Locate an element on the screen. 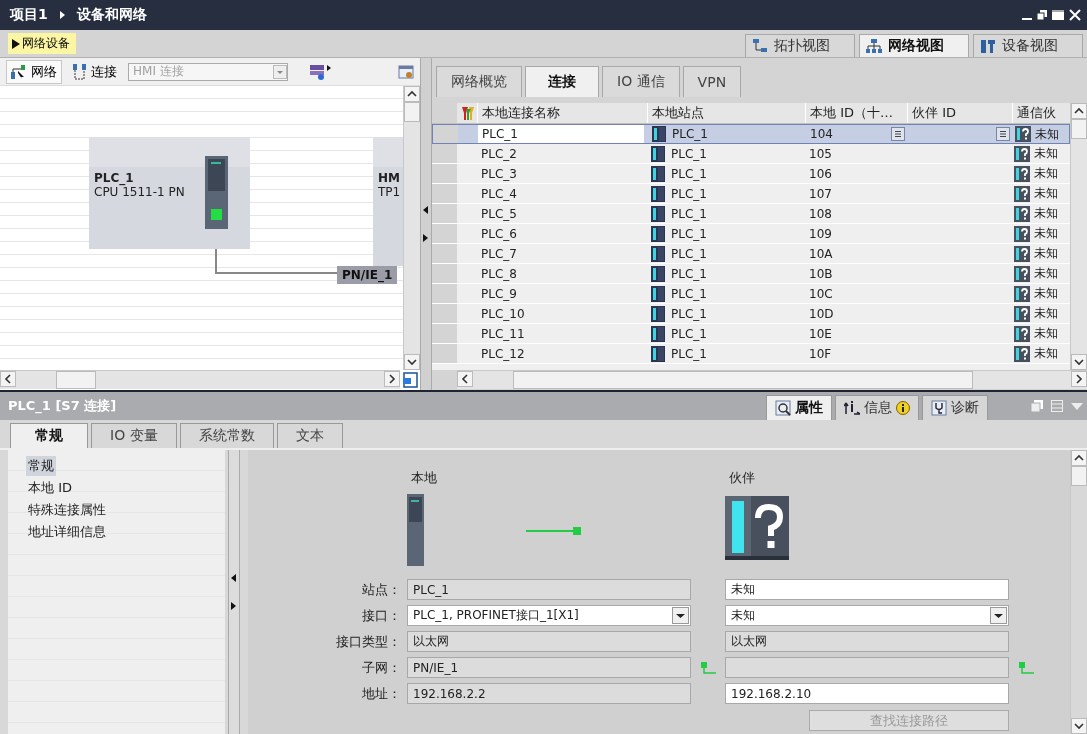 This screenshot has height=734, width=1087. restore-icon is located at coordinates (1042, 15).